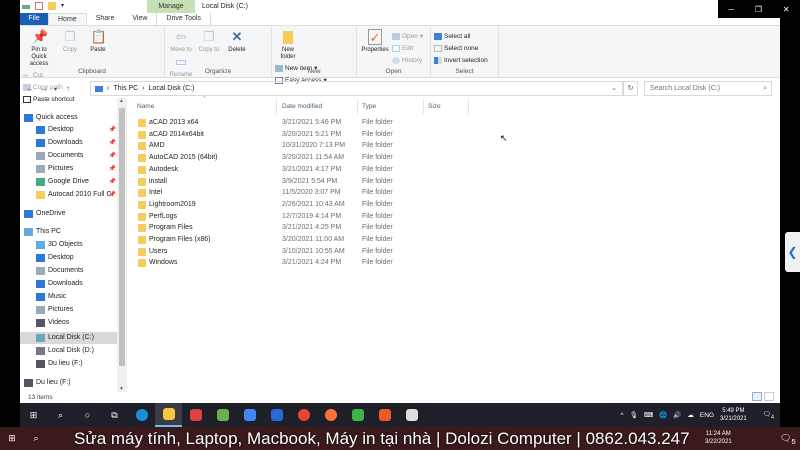 The width and height of the screenshot is (800, 450). What do you see at coordinates (407, 48) in the screenshot?
I see `edit-button: Edit` at bounding box center [407, 48].